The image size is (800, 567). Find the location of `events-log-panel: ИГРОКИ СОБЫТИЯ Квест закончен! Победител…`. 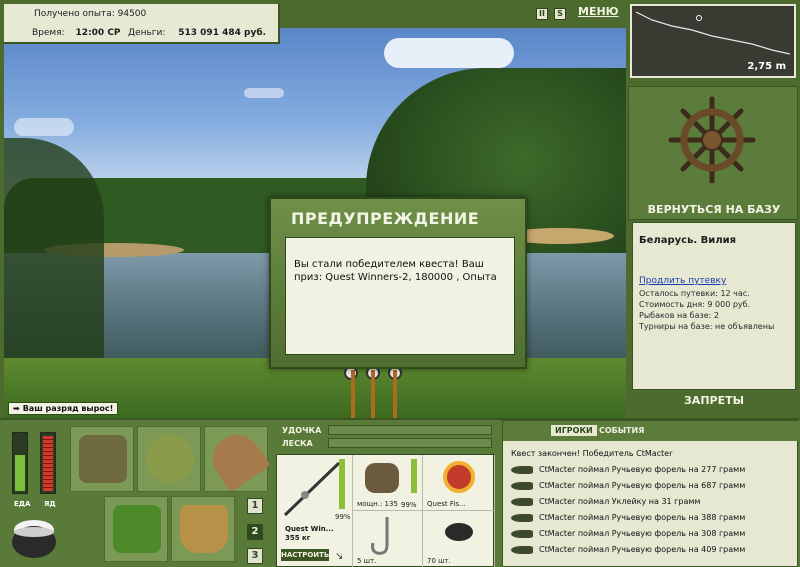

events-log-panel: ИГРОКИ СОБЫТИЯ Квест закончен! Победител… is located at coordinates (650, 493).